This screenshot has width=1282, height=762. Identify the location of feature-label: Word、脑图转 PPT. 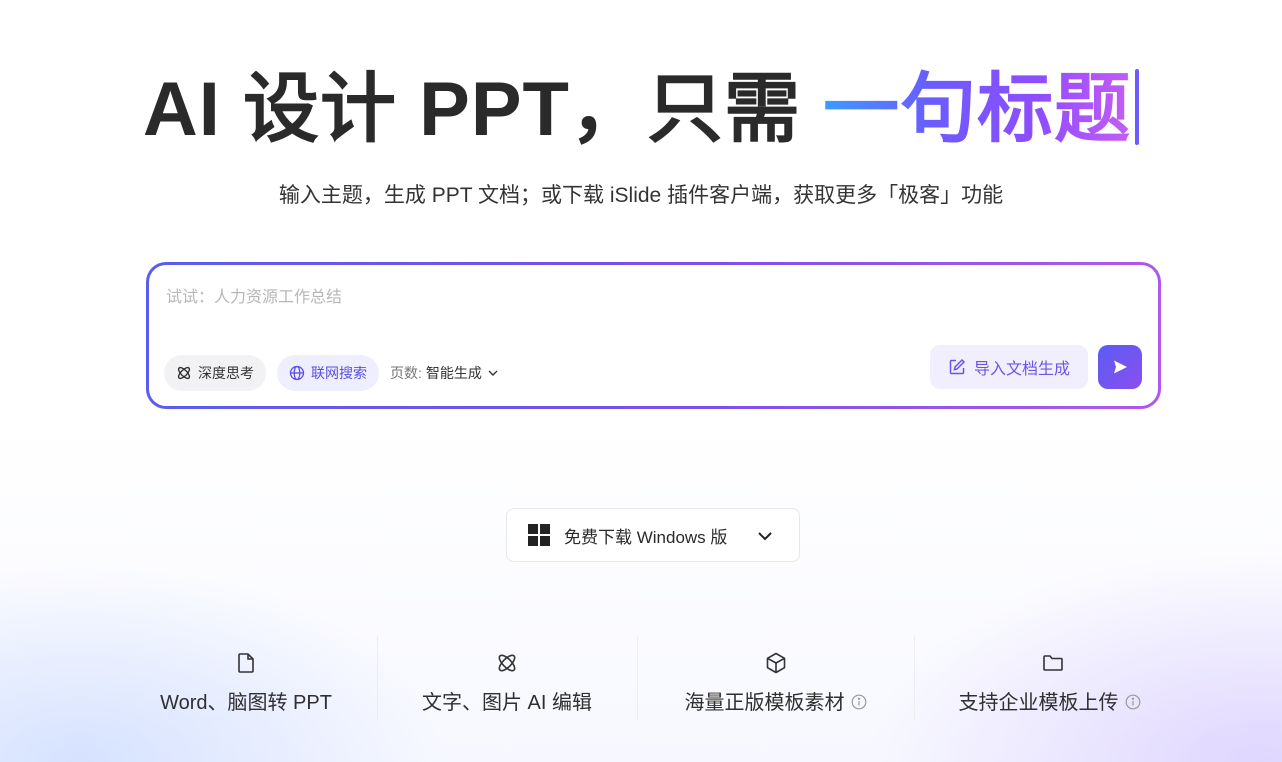
(246, 703).